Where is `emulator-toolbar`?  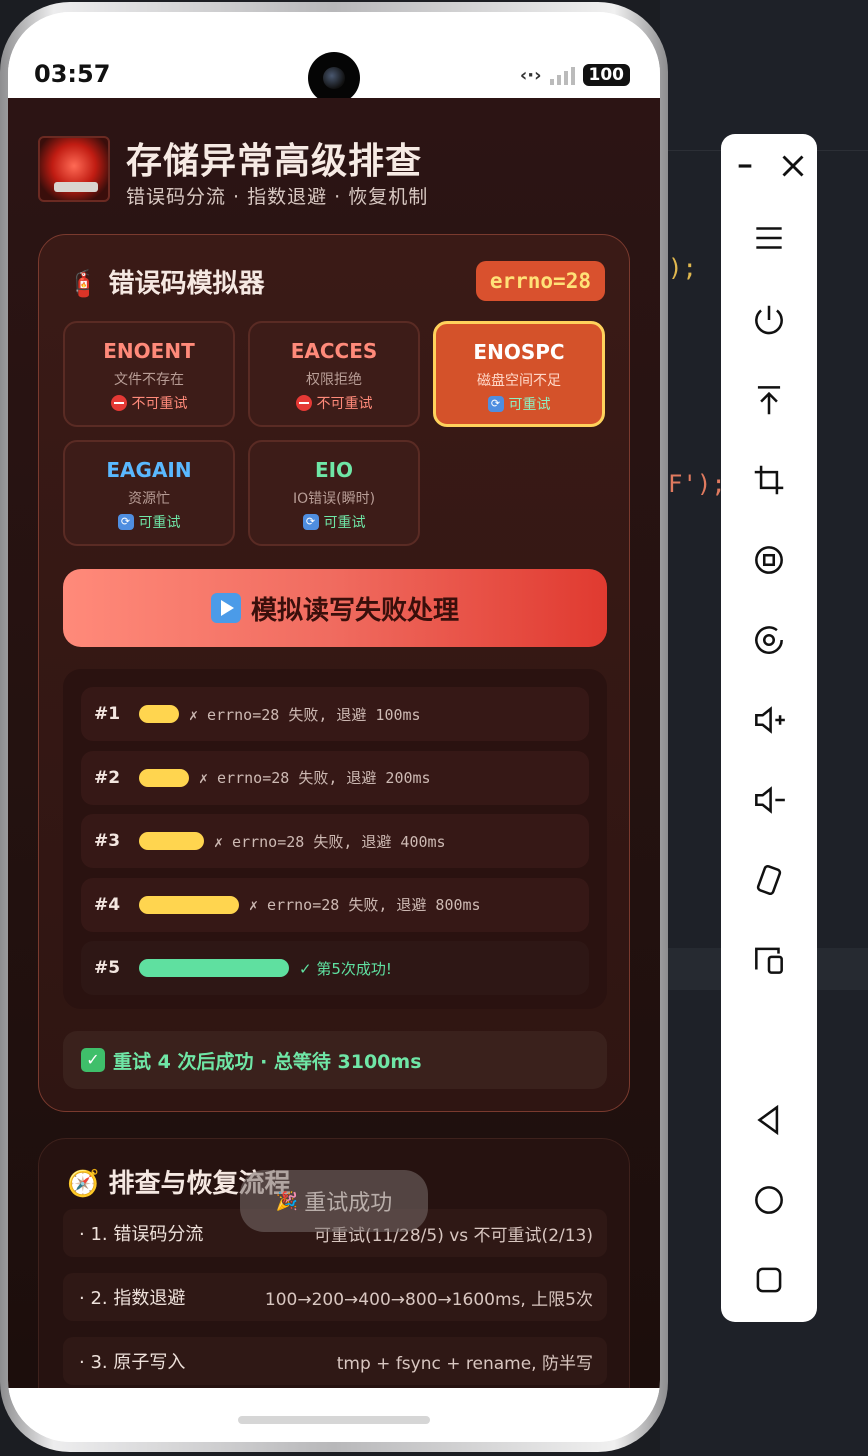
emulator-toolbar is located at coordinates (769, 728).